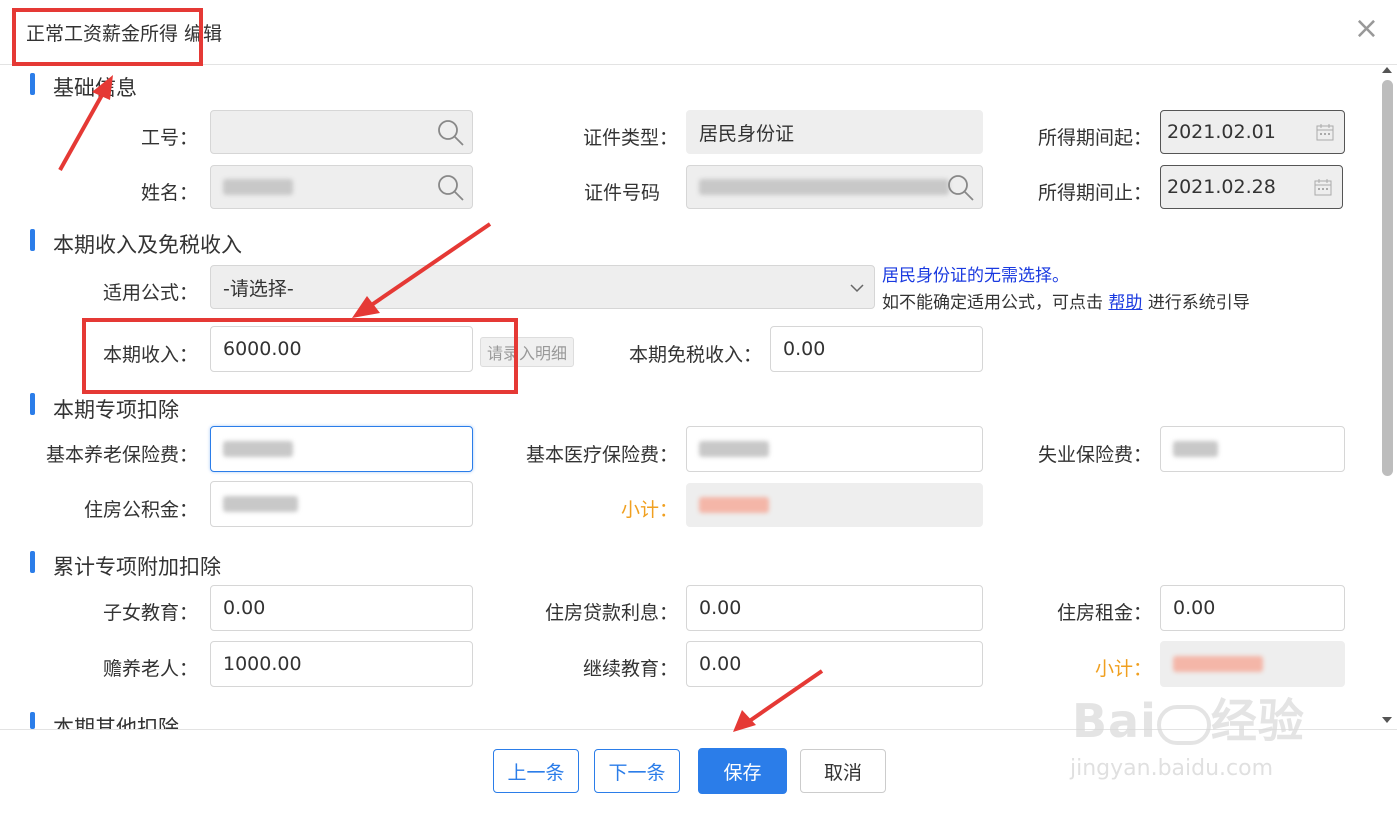 Image resolution: width=1397 pixels, height=814 pixels. Describe the element at coordinates (1114, 721) in the screenshot. I see `watermark-brand: Bai` at that location.